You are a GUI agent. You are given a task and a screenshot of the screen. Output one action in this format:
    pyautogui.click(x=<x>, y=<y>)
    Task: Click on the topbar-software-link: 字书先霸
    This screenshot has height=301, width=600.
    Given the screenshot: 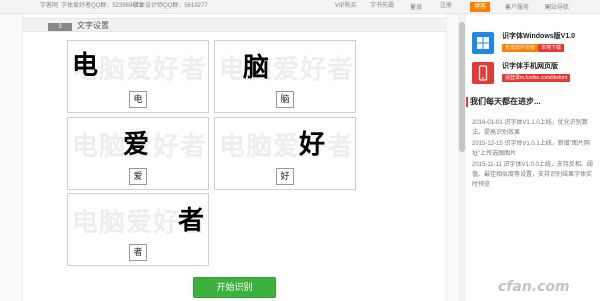 What is the action you would take?
    pyautogui.click(x=382, y=6)
    